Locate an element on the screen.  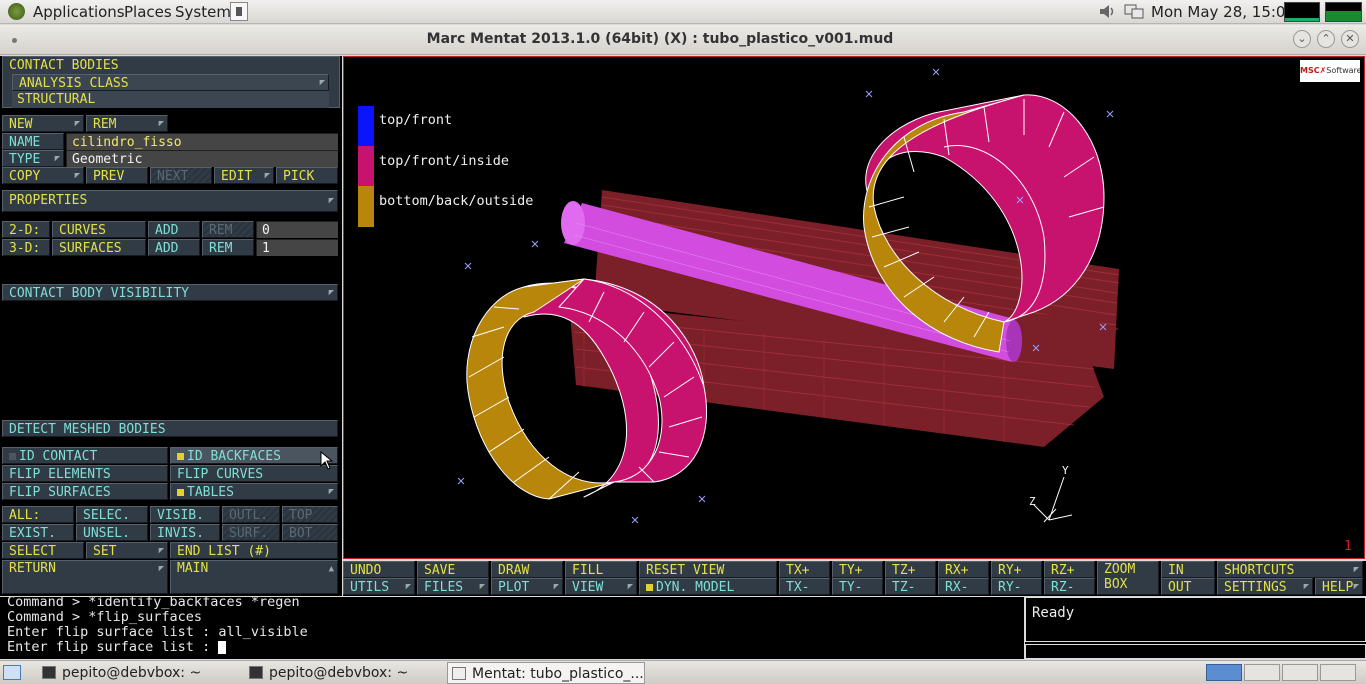
all-visib-button: VISIB. is located at coordinates (185, 514).